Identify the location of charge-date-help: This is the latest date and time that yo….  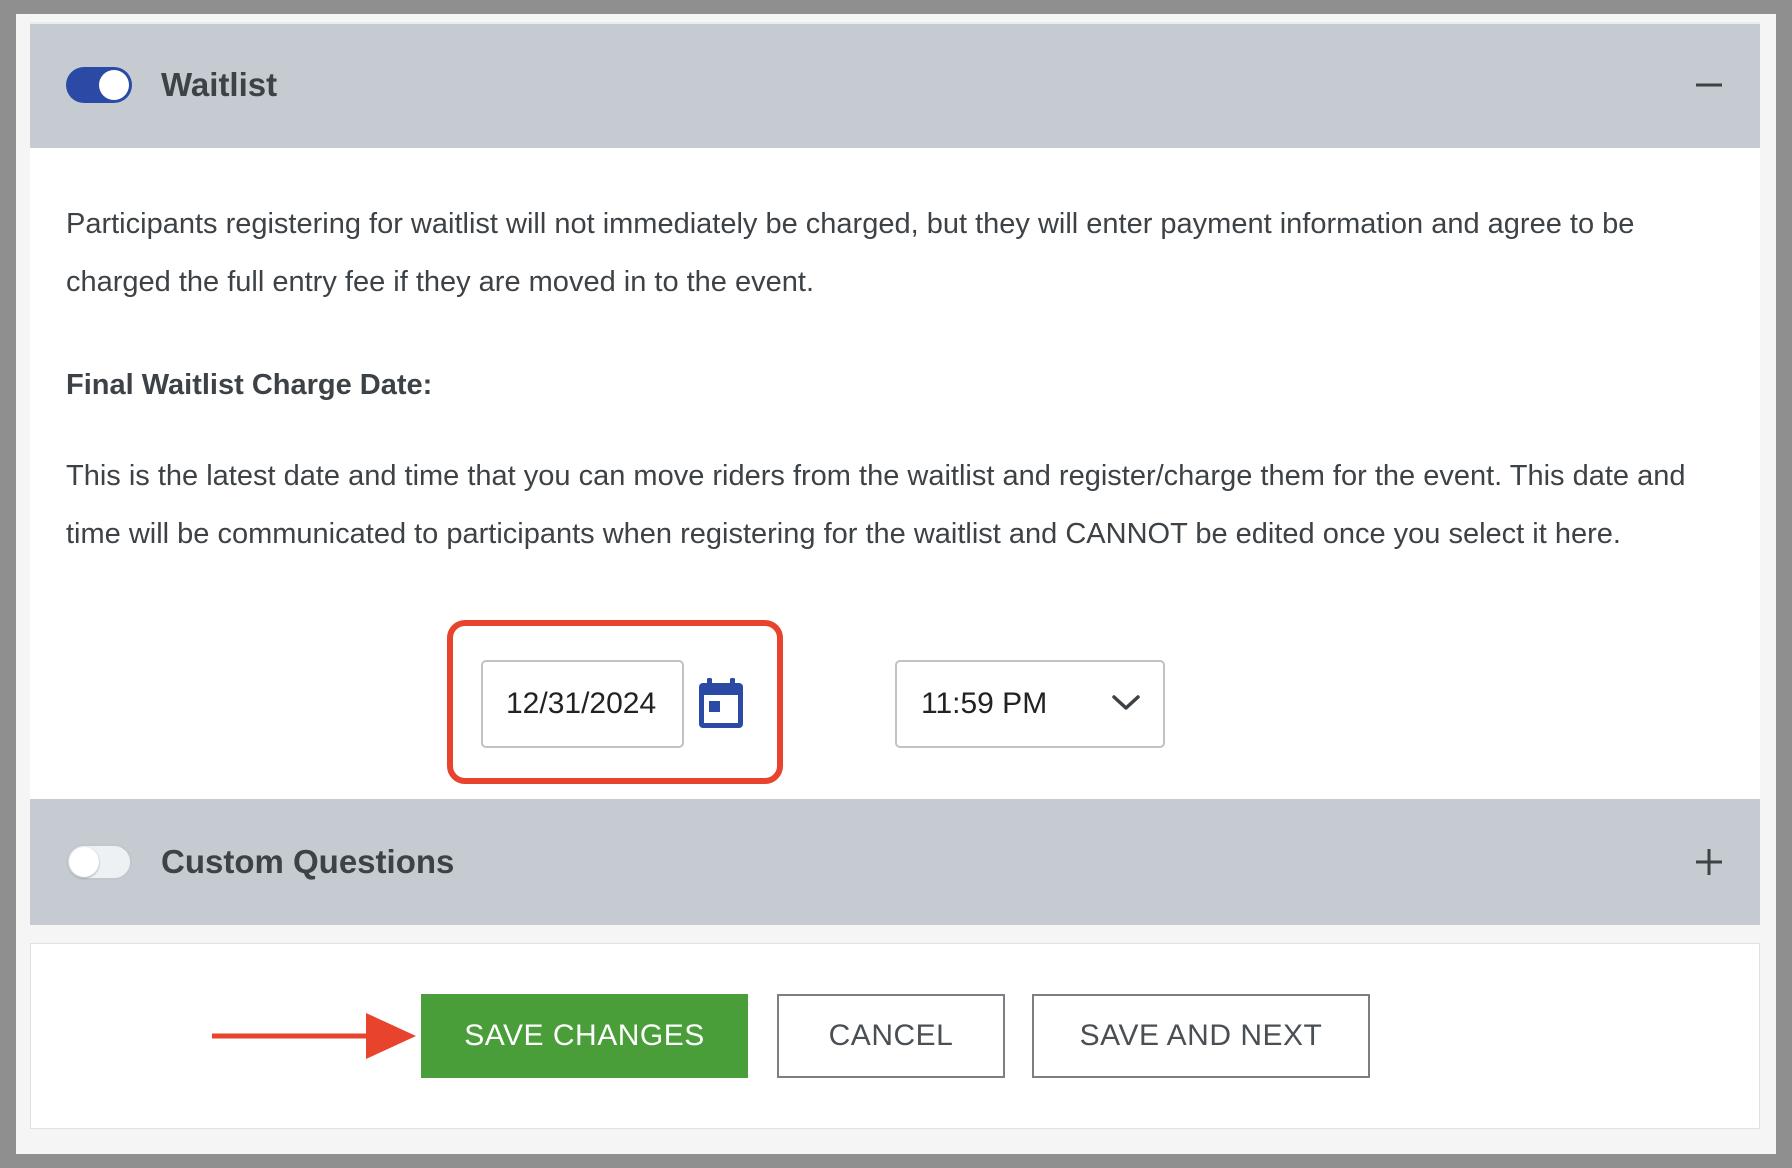
(876, 505).